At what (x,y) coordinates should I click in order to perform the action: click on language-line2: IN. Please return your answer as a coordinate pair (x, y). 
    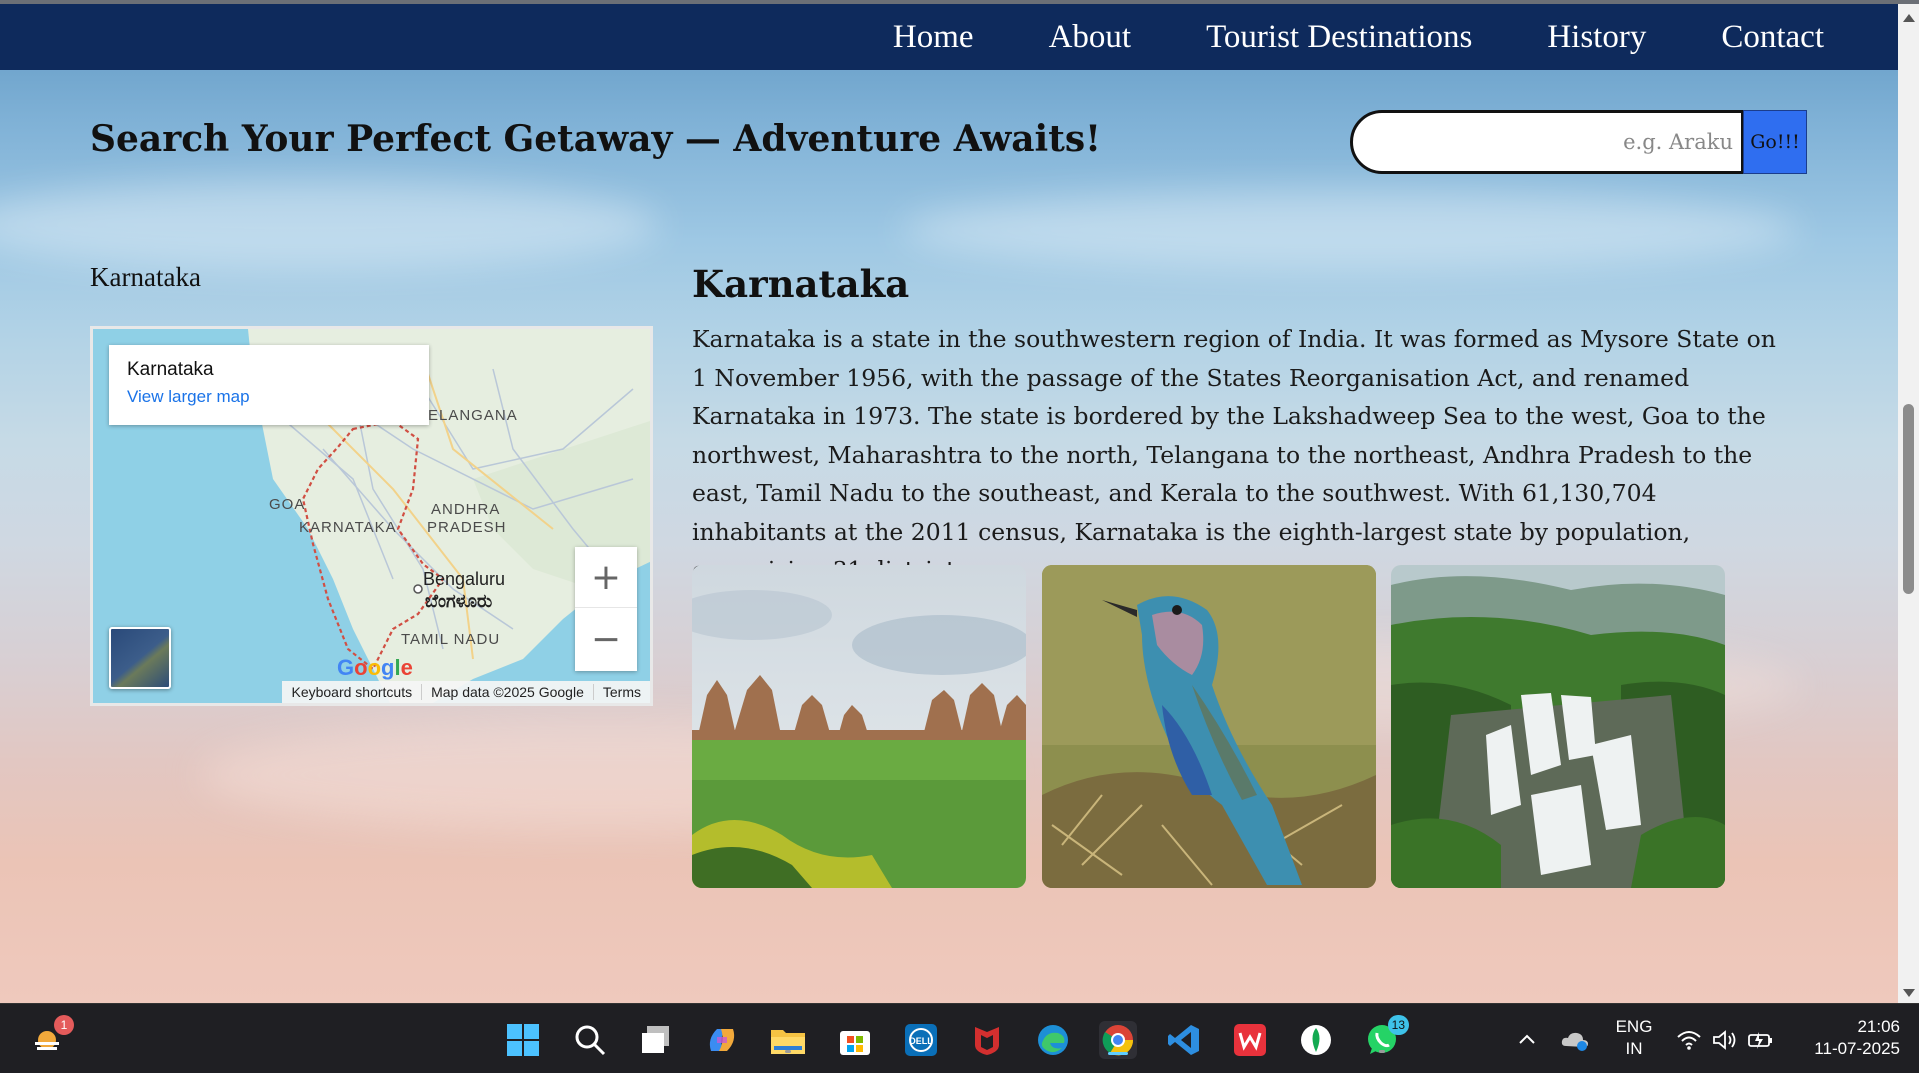
    Looking at the image, I should click on (1634, 1048).